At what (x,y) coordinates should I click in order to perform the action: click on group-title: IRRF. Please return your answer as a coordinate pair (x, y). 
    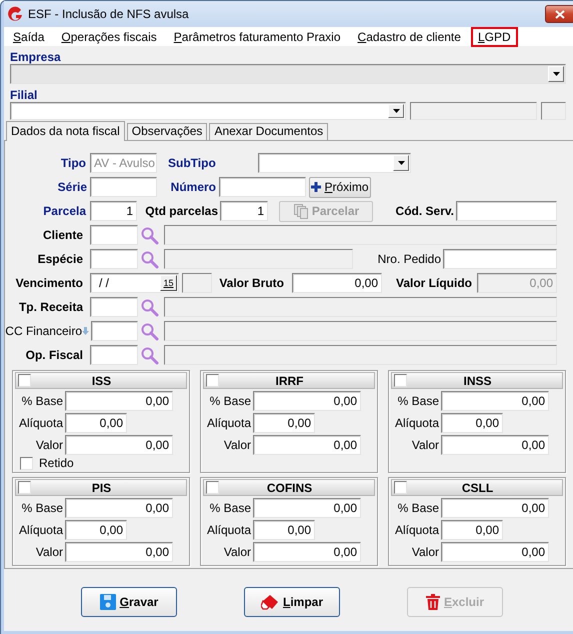
    Looking at the image, I should click on (289, 381).